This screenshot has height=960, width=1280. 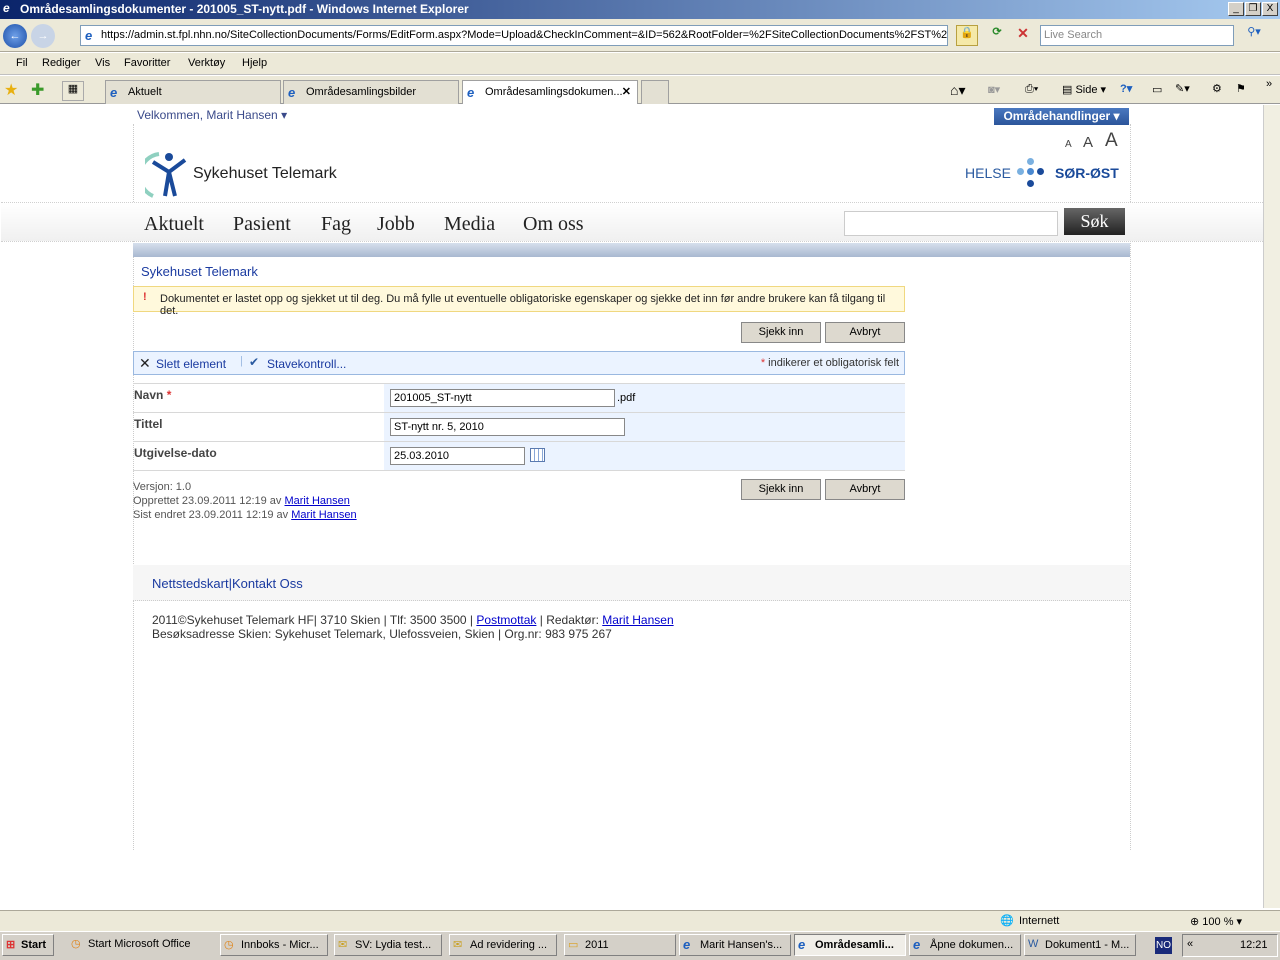 What do you see at coordinates (626, 398) in the screenshot?
I see `name-extension: .pdf` at bounding box center [626, 398].